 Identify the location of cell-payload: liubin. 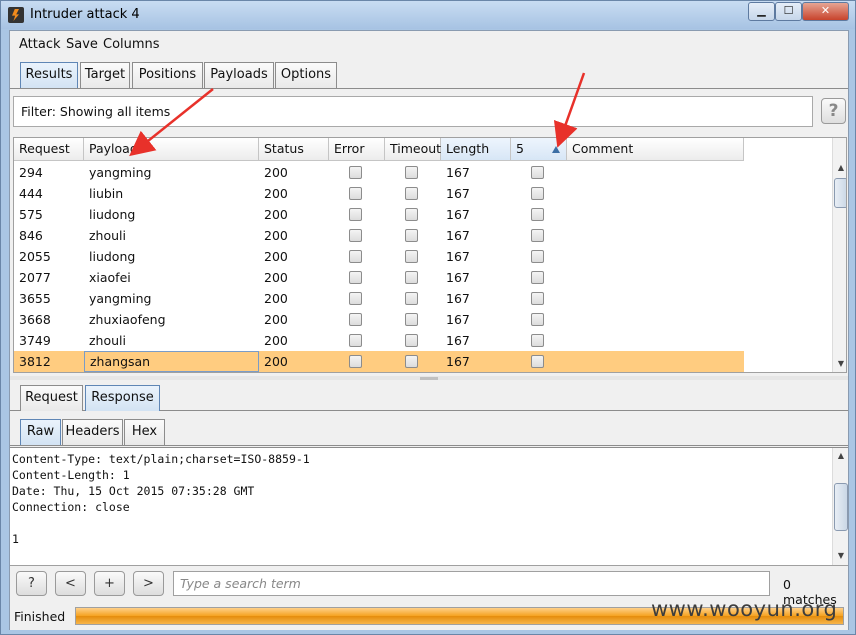
(106, 193).